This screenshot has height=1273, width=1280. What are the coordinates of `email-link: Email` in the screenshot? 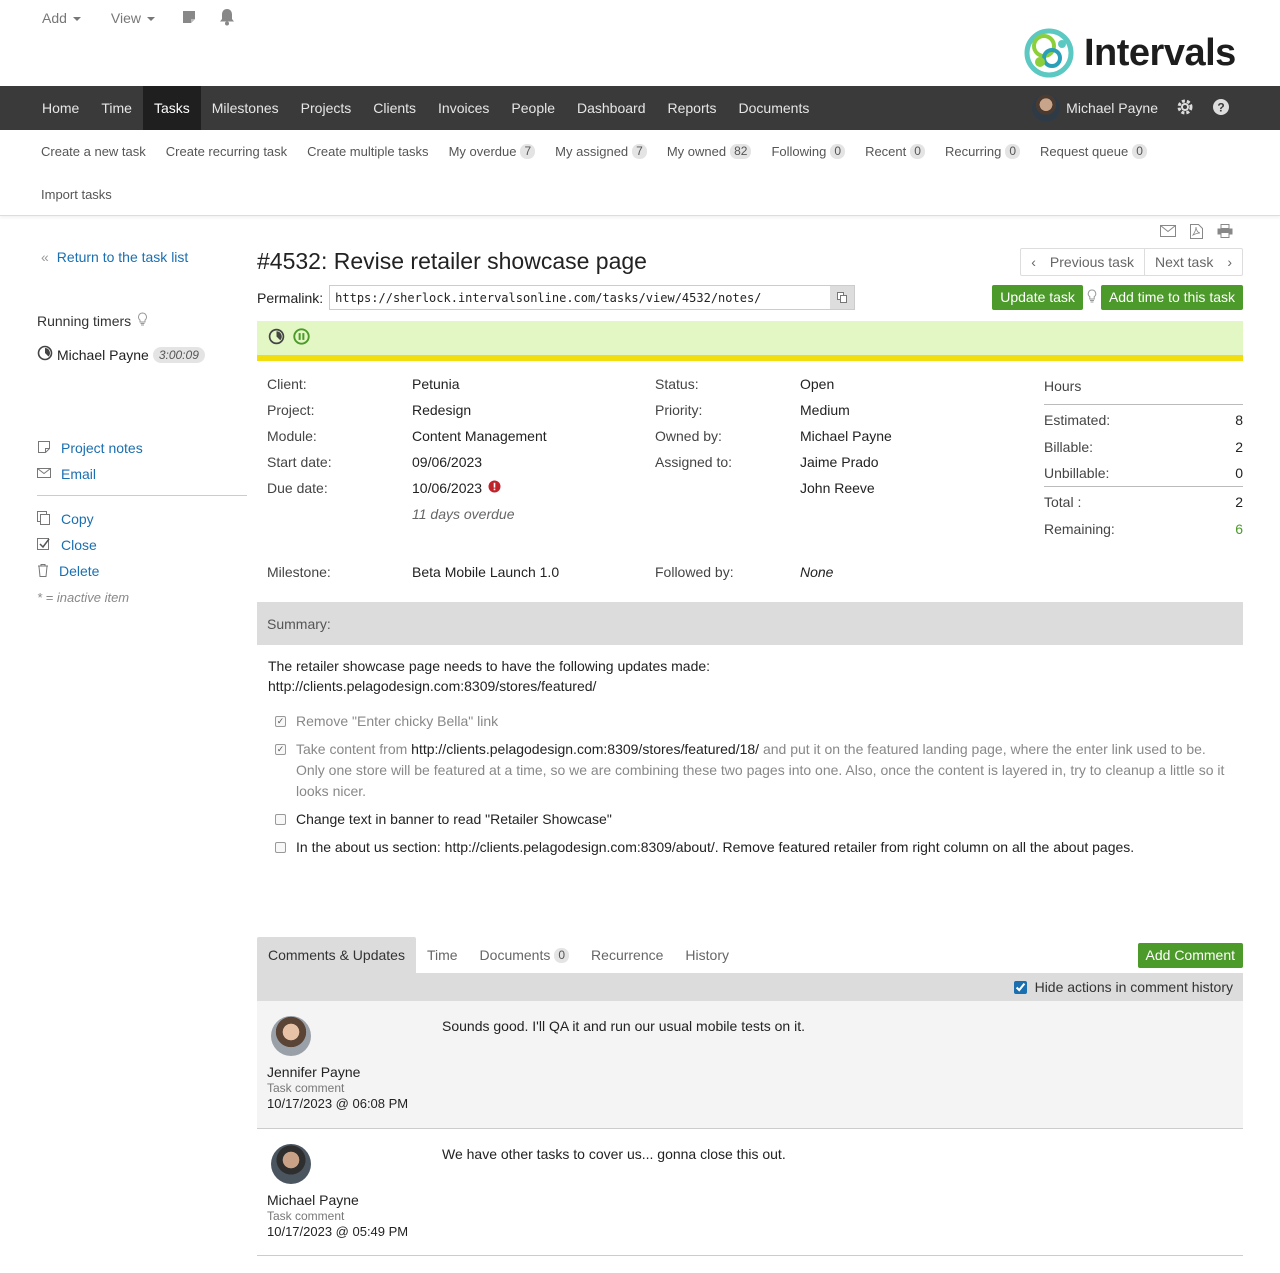 It's located at (142, 474).